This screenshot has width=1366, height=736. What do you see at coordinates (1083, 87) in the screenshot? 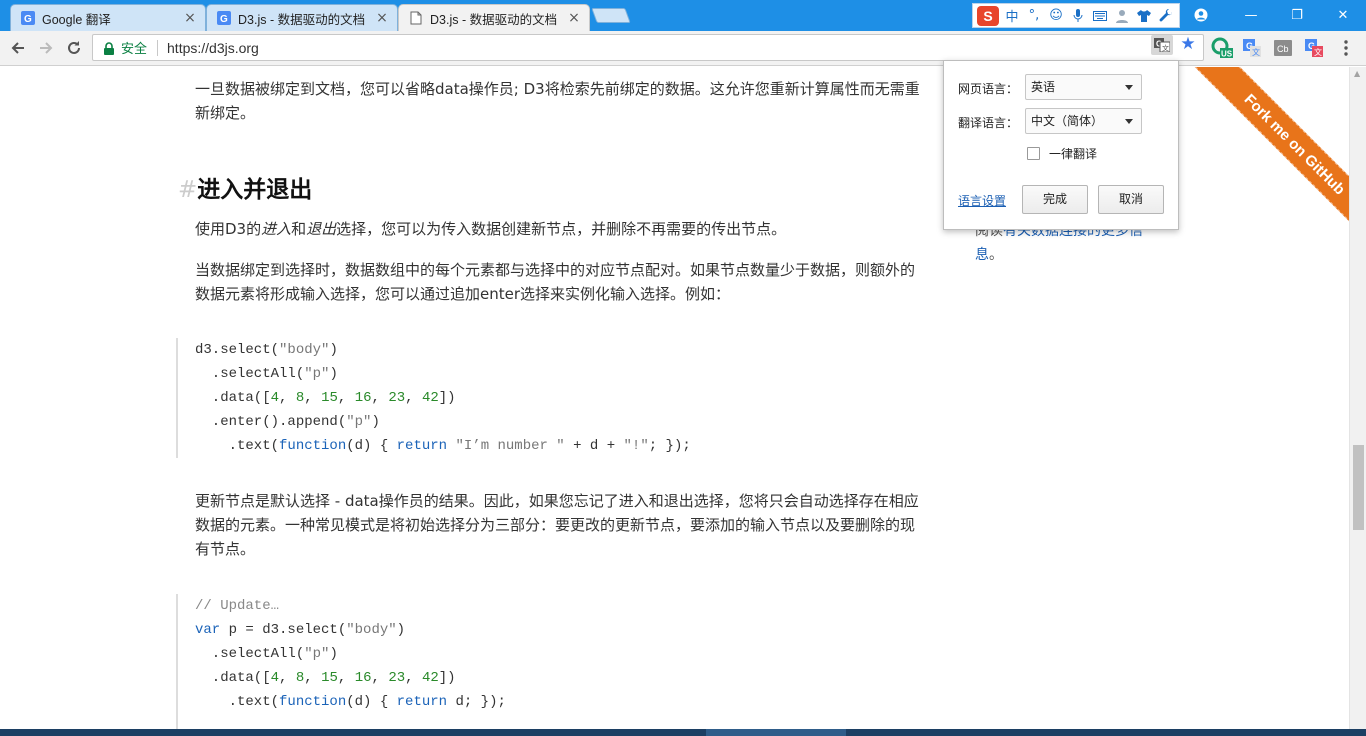
I see `page-language-select: 英语` at bounding box center [1083, 87].